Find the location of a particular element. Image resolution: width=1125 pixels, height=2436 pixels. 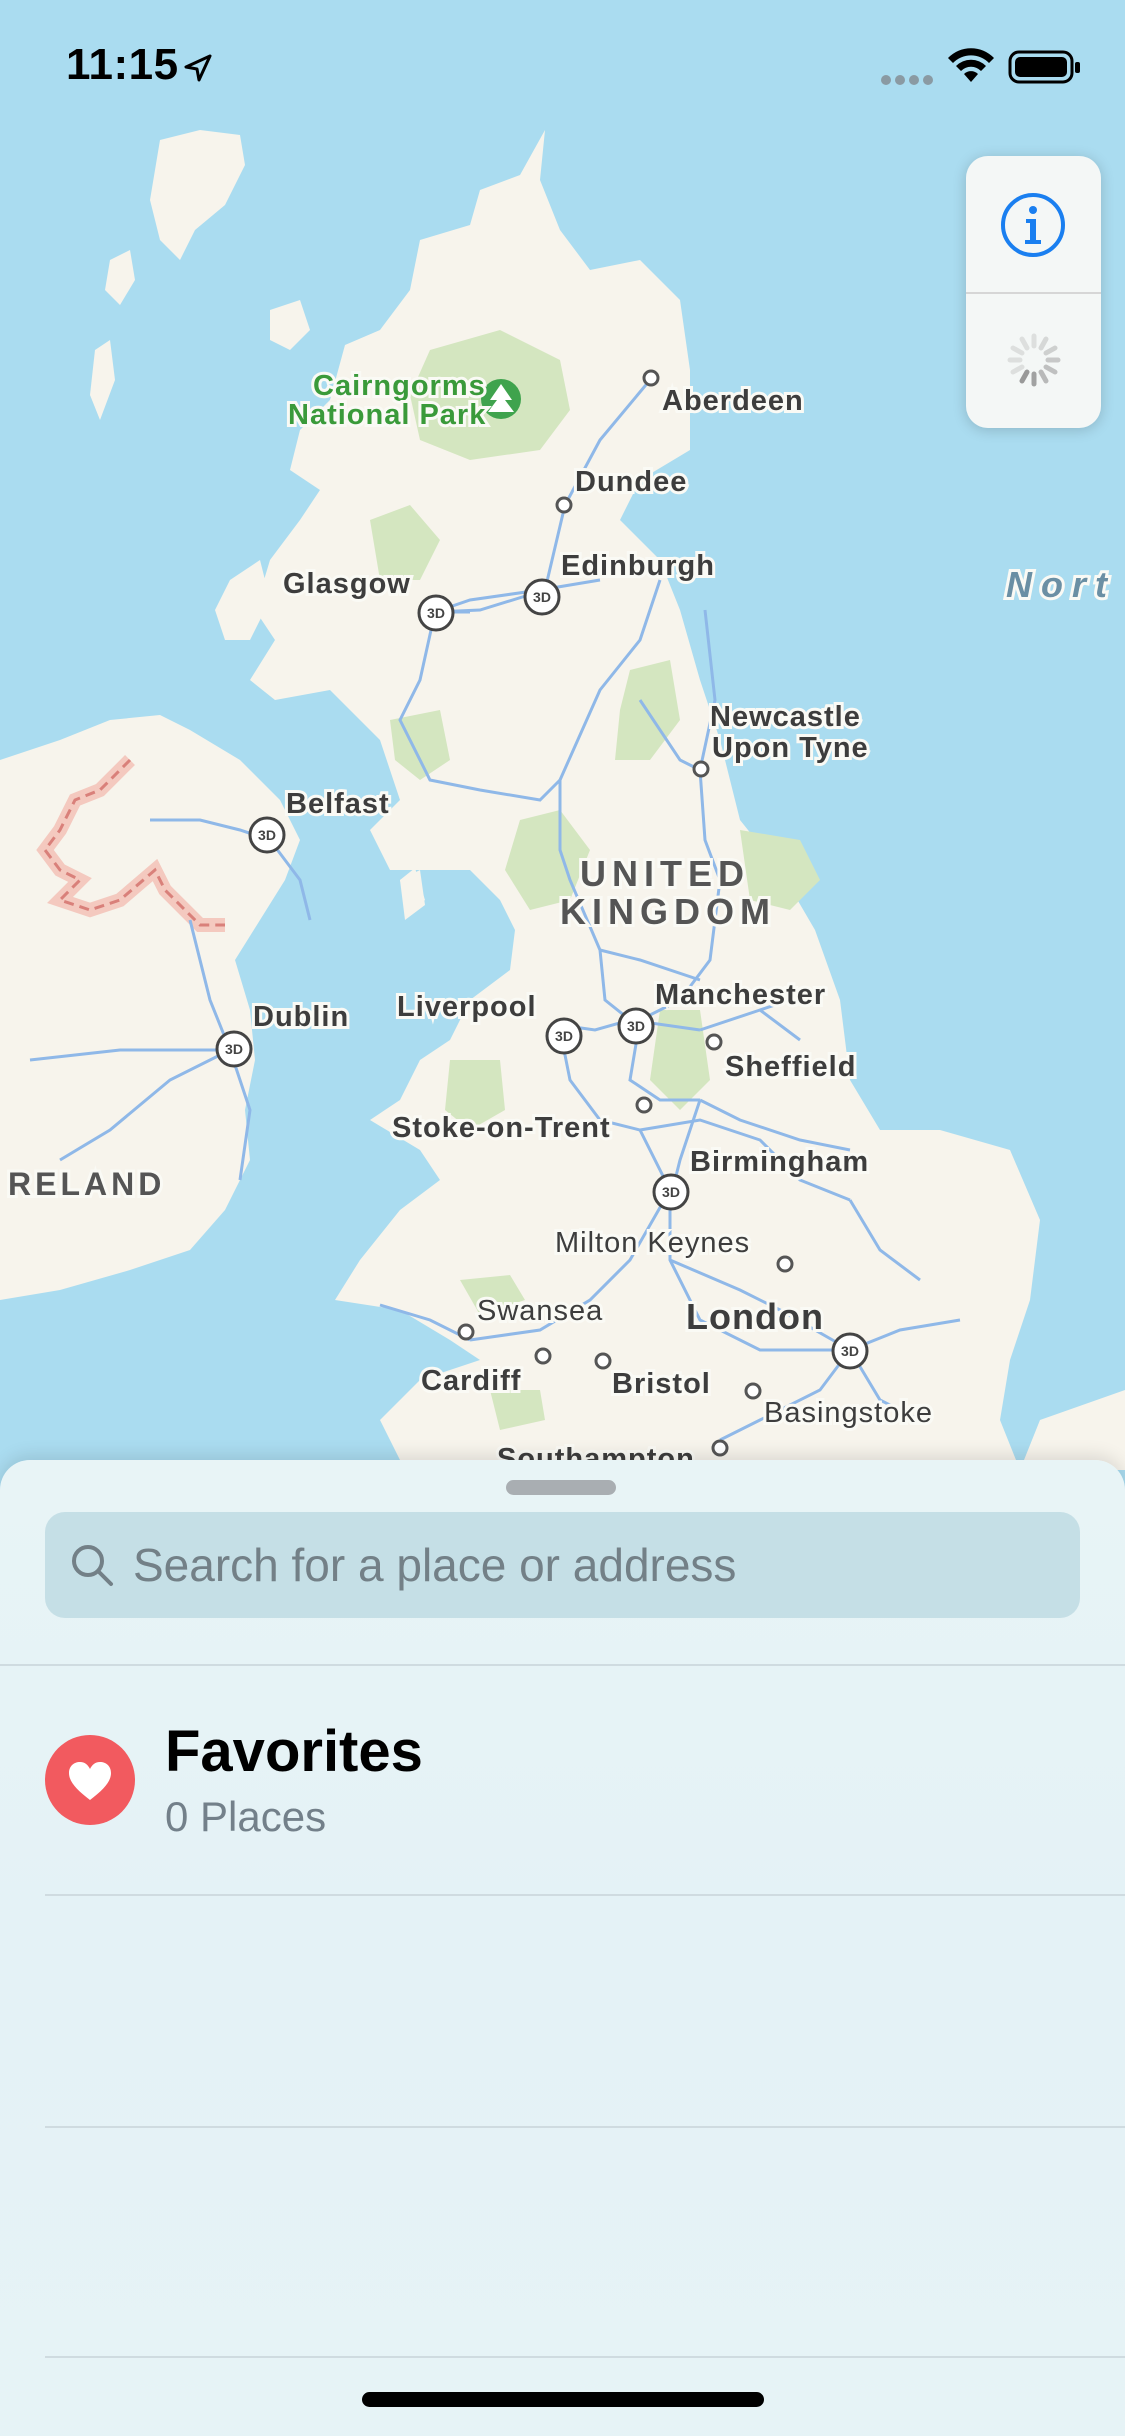

label-bristol: Bristol is located at coordinates (661, 1384).